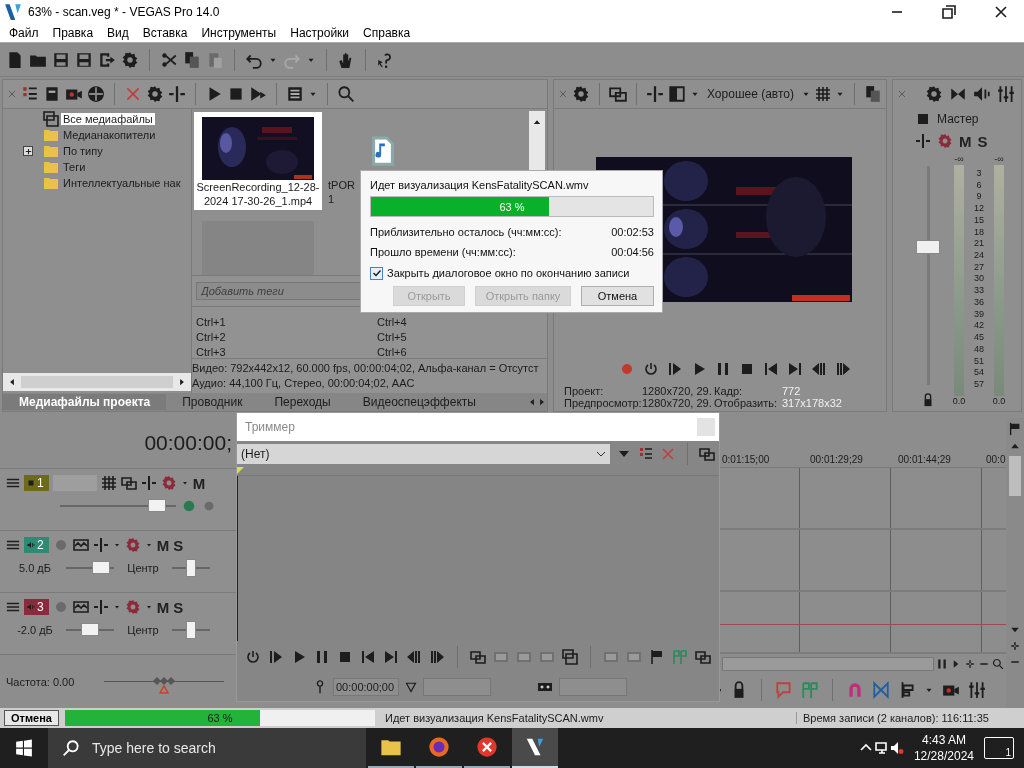 The height and width of the screenshot is (768, 1024). Describe the element at coordinates (979, 290) in the screenshot. I see `scale-label: 33` at that location.